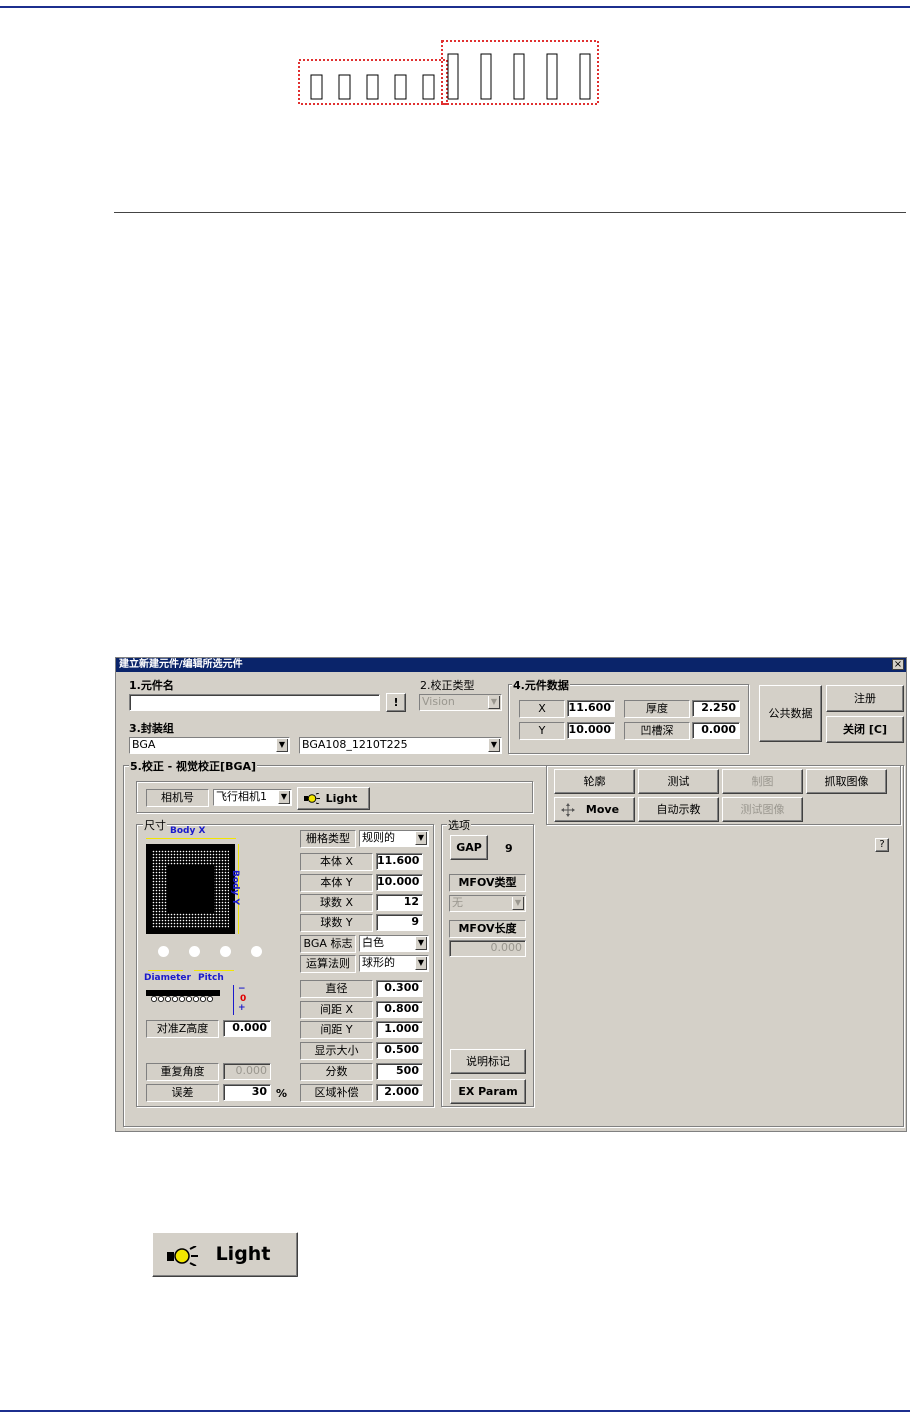 The image size is (910, 1424). What do you see at coordinates (898, 664) in the screenshot?
I see `dialog-close-icon: ×` at bounding box center [898, 664].